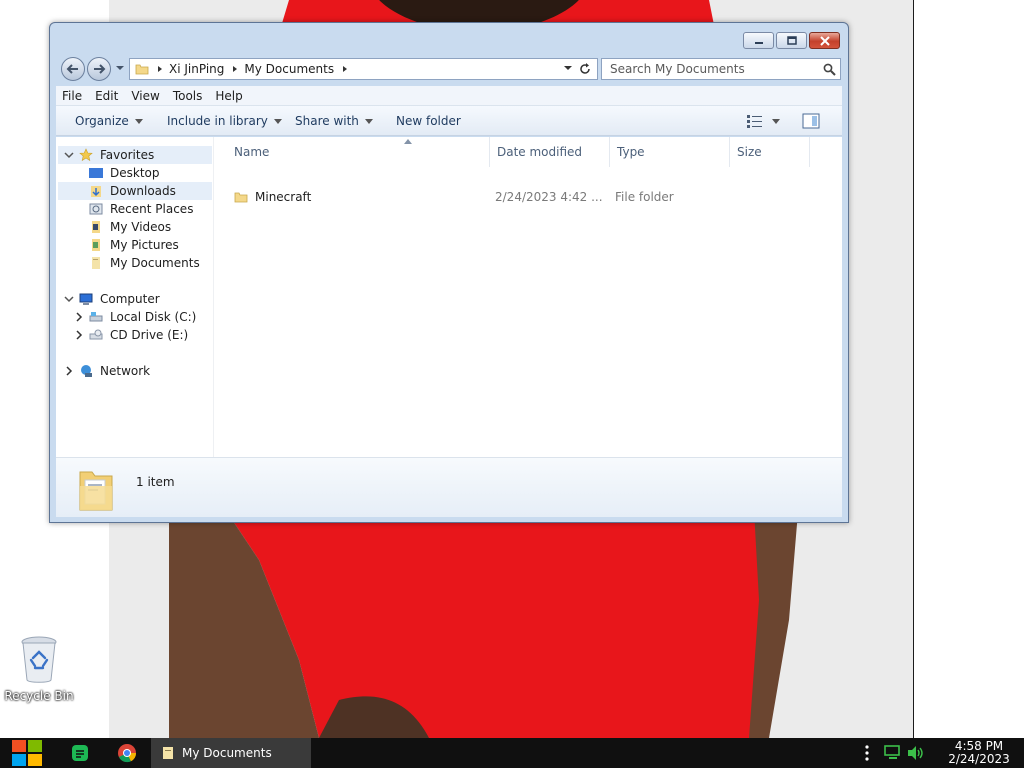 This screenshot has width=1024, height=768. I want to click on menu-view: View, so click(145, 96).